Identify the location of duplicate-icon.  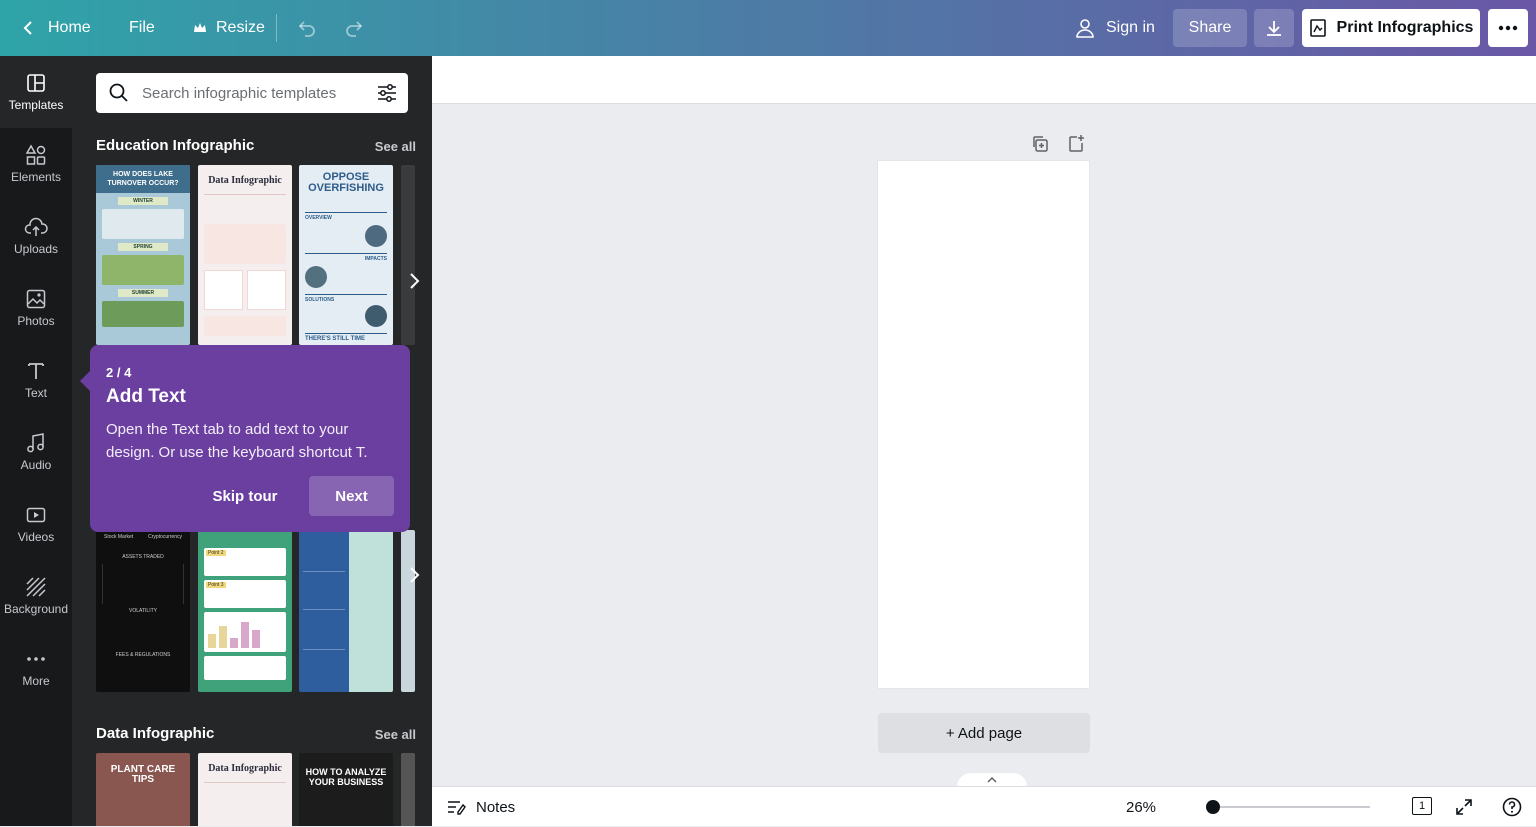
(1040, 144).